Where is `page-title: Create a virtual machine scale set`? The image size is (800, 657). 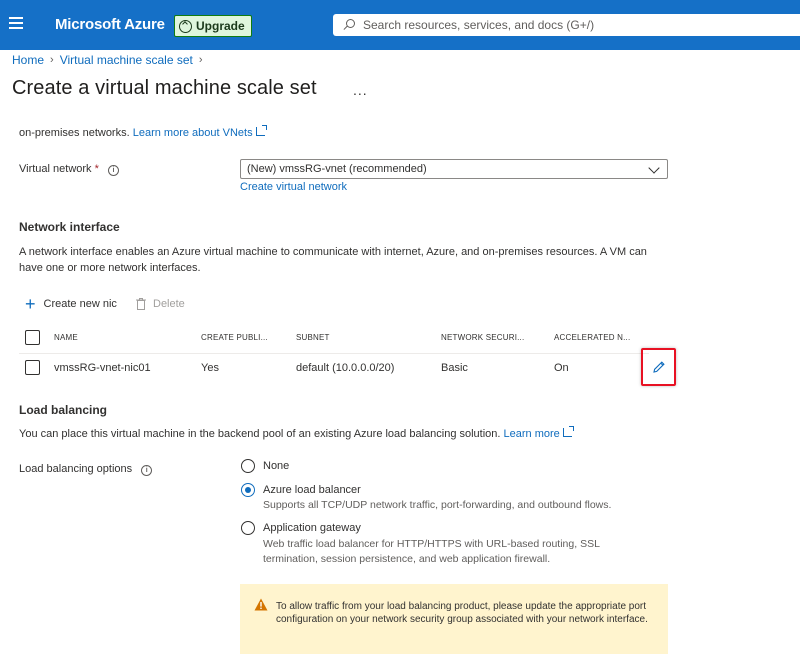 page-title: Create a virtual machine scale set is located at coordinates (164, 88).